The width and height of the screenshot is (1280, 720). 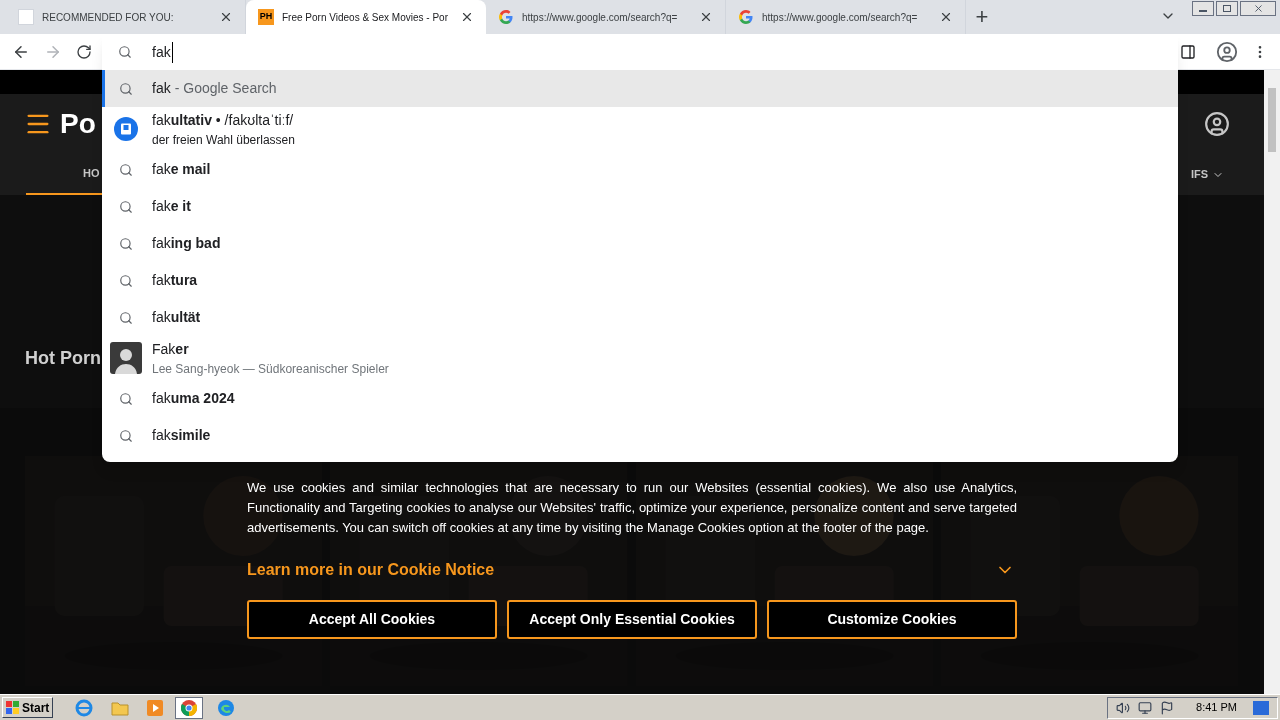 I want to click on suggestion-text: faking bad, so click(x=186, y=243).